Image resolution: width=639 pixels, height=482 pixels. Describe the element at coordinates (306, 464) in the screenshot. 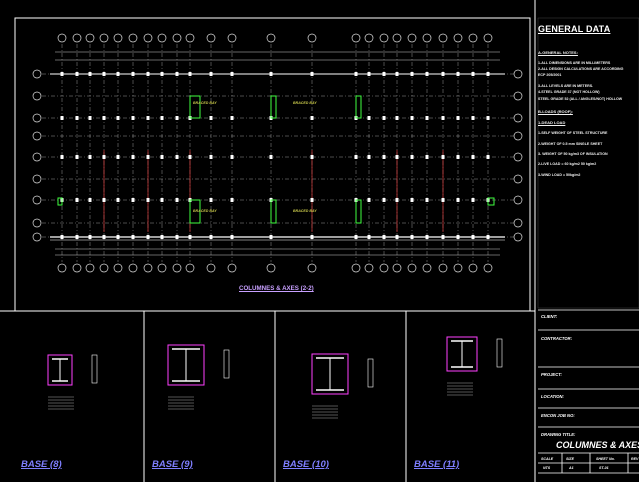

I see `base-10-label: BASE (10)` at that location.